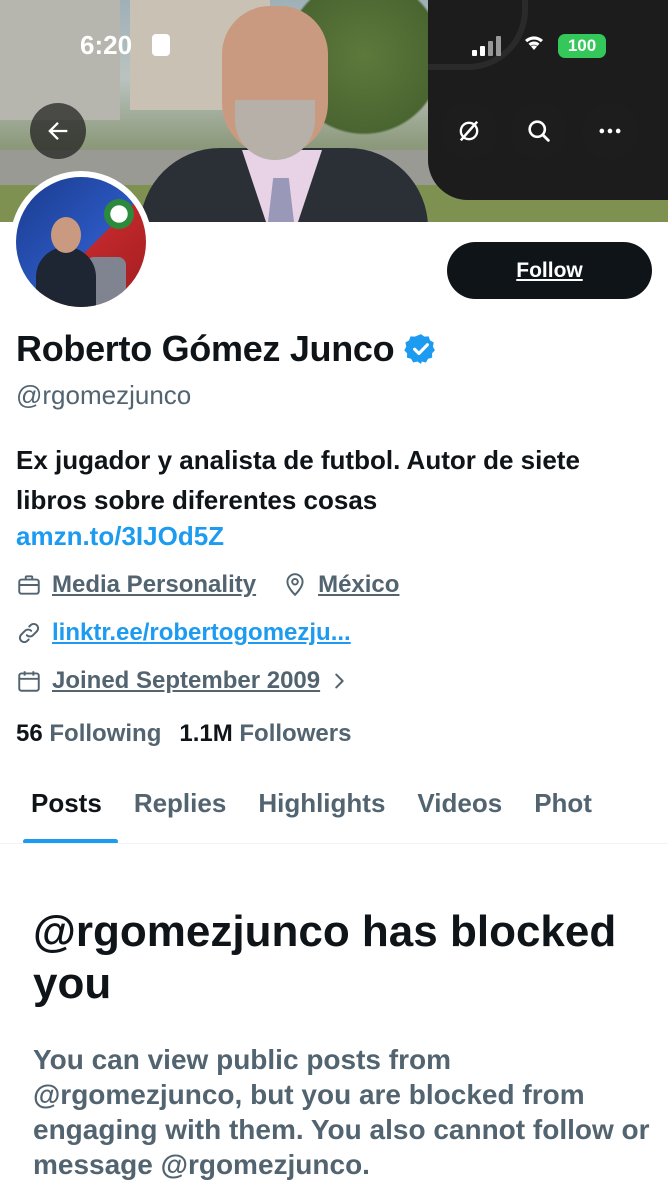 This screenshot has width=668, height=1199. Describe the element at coordinates (180, 803) in the screenshot. I see `tab-label: Replies` at that location.